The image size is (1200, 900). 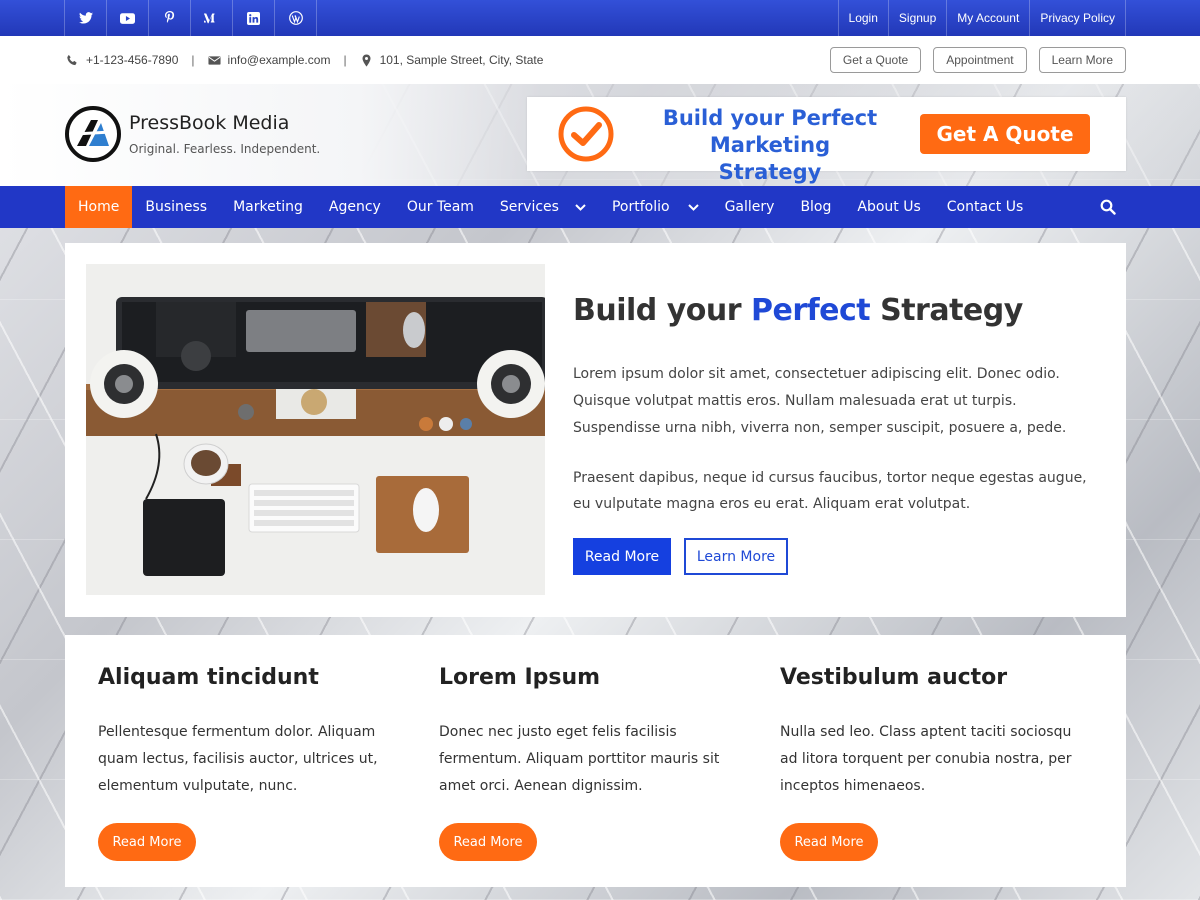 I want to click on social-links, so click(x=190, y=18).